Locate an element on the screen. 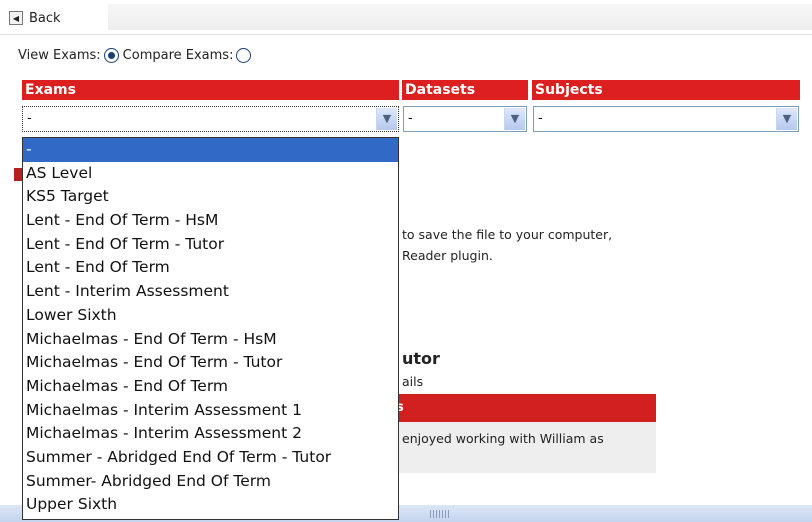 The width and height of the screenshot is (812, 522). dropdown-option: Lower Sixth is located at coordinates (210, 316).